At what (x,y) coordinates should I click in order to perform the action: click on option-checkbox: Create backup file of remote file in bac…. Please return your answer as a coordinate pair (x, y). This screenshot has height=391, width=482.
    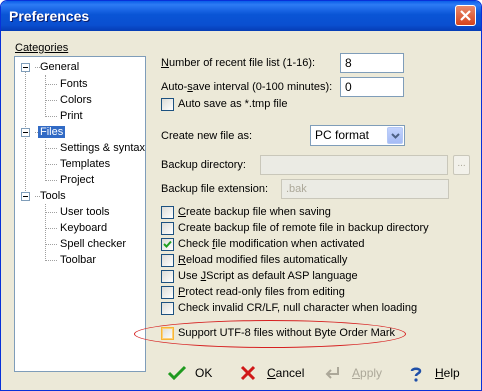
    Looking at the image, I should click on (311, 229).